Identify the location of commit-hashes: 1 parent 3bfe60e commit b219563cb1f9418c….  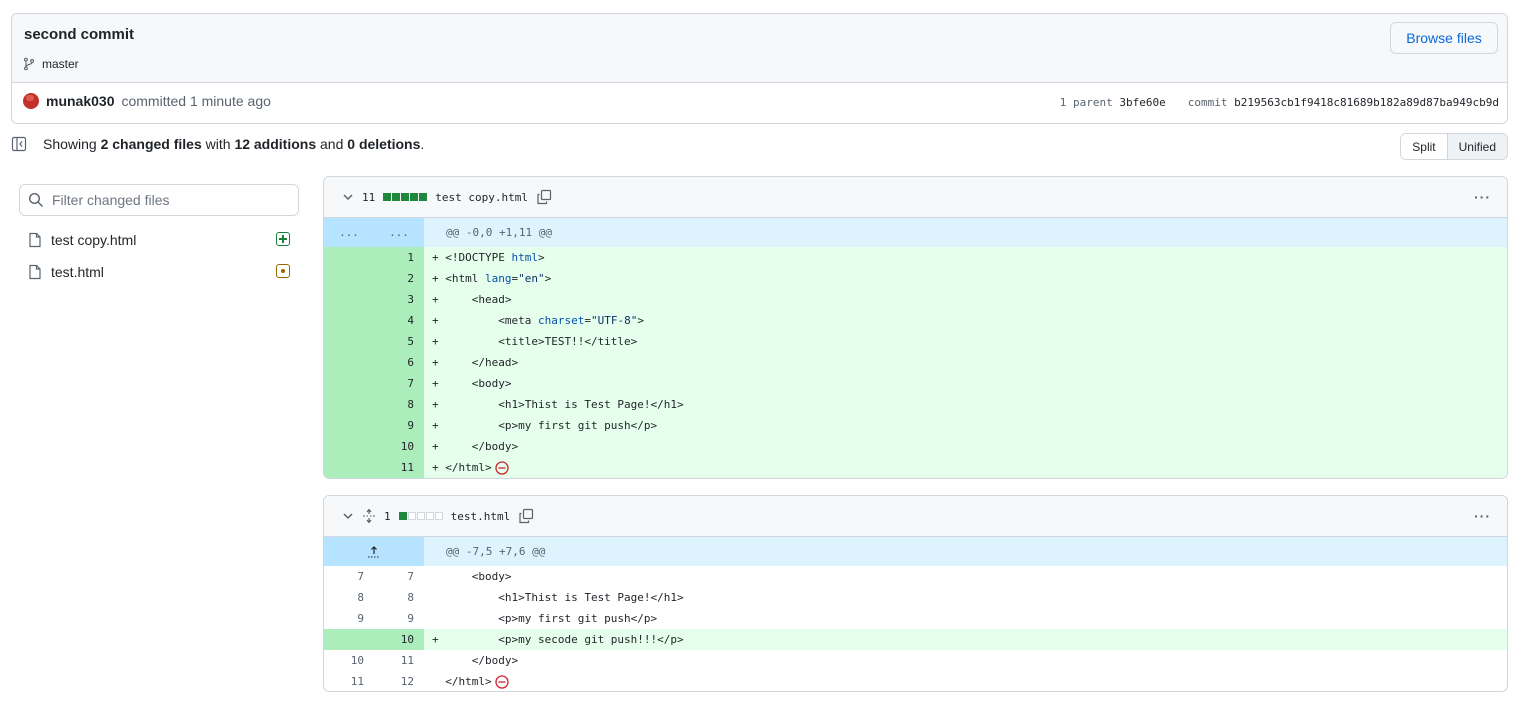
(1279, 102).